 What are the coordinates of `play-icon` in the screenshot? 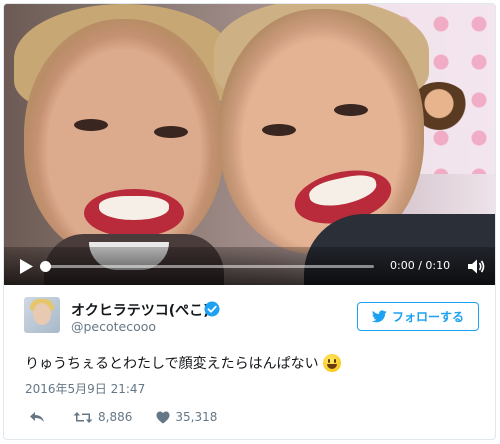 It's located at (26, 266).